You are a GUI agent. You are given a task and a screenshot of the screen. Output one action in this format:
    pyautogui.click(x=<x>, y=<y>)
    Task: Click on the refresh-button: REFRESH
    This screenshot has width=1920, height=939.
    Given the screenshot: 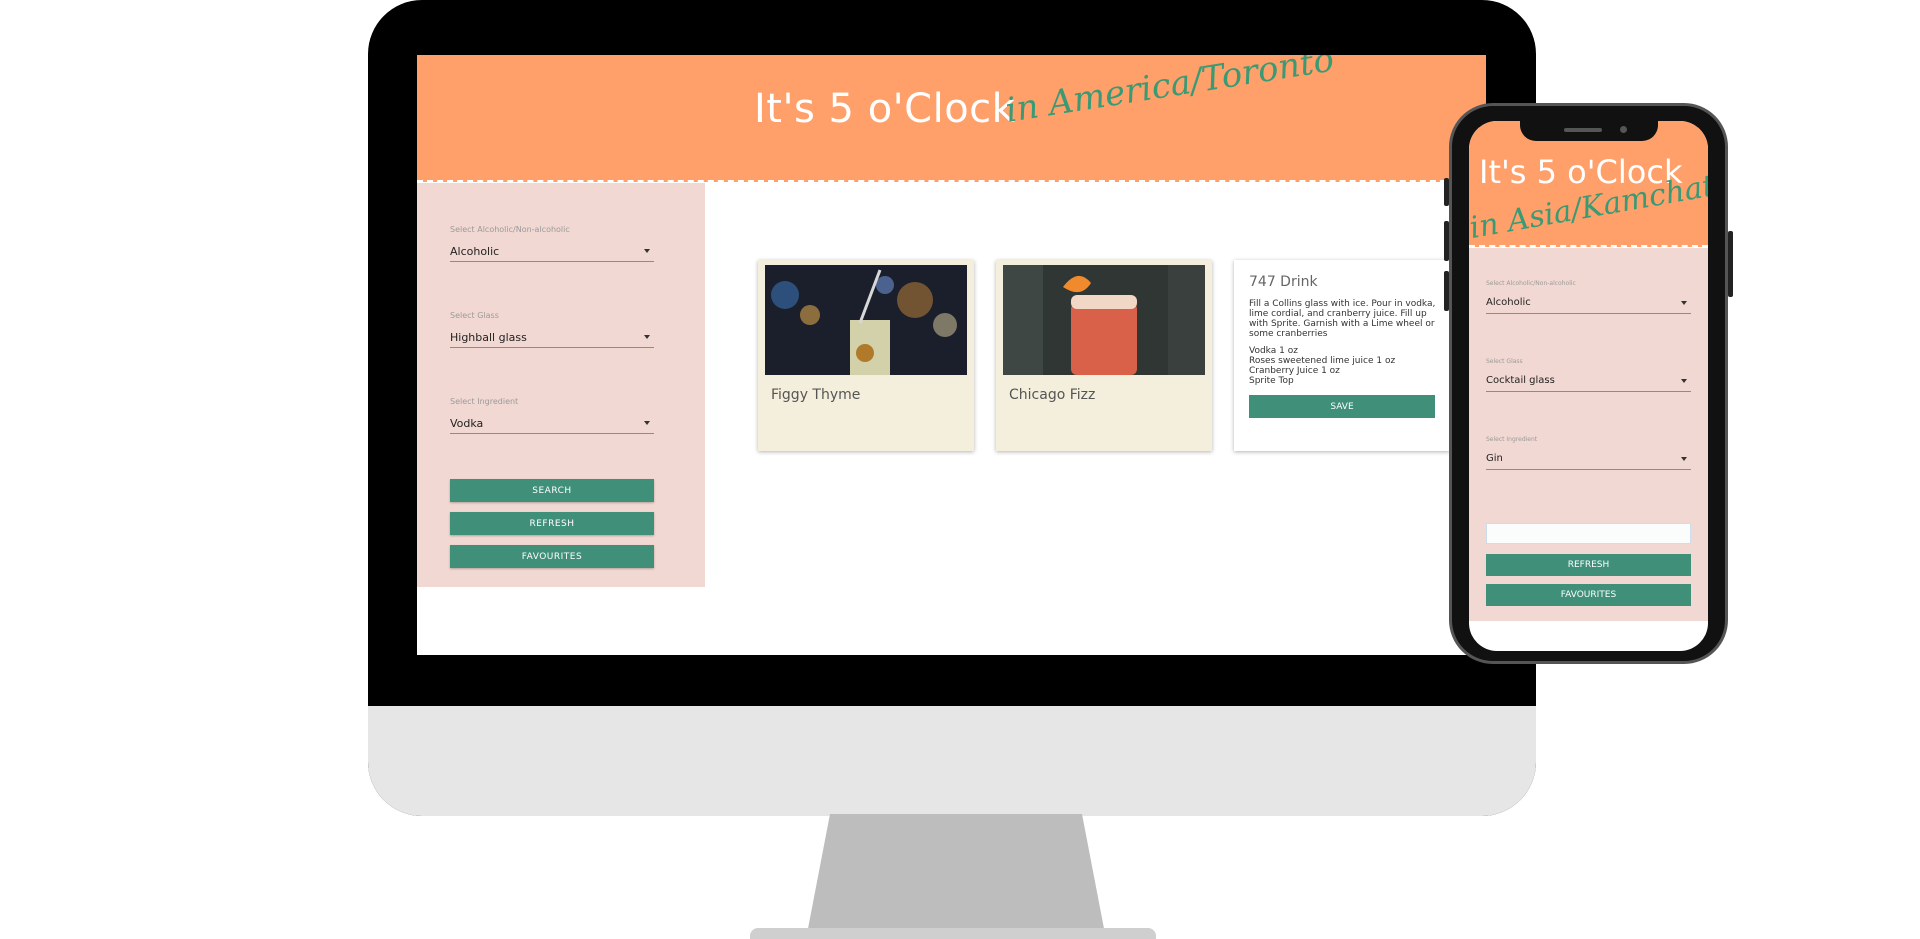 What is the action you would take?
    pyautogui.click(x=552, y=523)
    